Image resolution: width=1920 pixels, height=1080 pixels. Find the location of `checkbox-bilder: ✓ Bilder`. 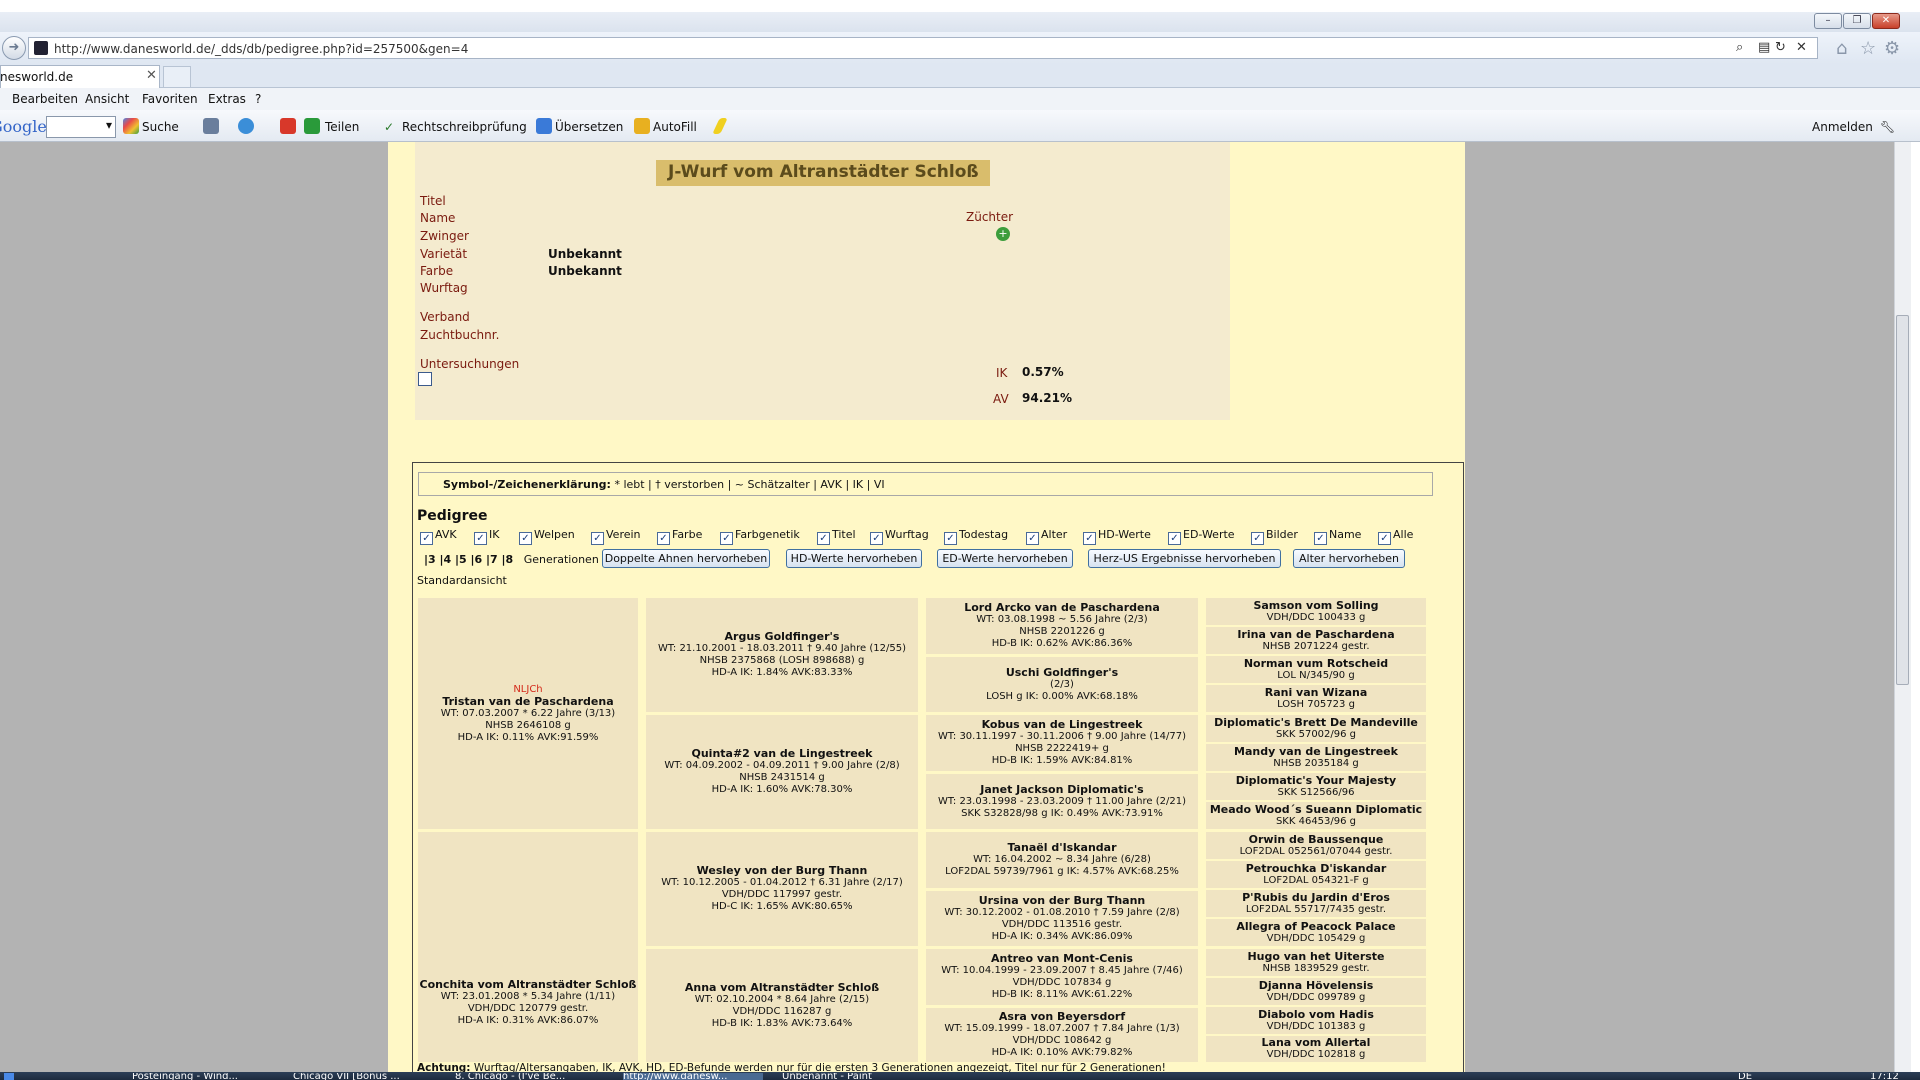

checkbox-bilder: ✓ Bilder is located at coordinates (1274, 536).